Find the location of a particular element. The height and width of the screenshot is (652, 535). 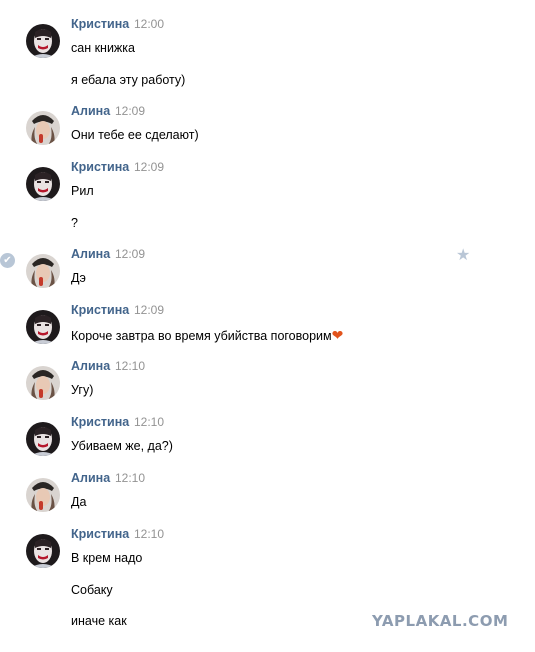

message-text: Убиваем же, да?) is located at coordinates (122, 446).